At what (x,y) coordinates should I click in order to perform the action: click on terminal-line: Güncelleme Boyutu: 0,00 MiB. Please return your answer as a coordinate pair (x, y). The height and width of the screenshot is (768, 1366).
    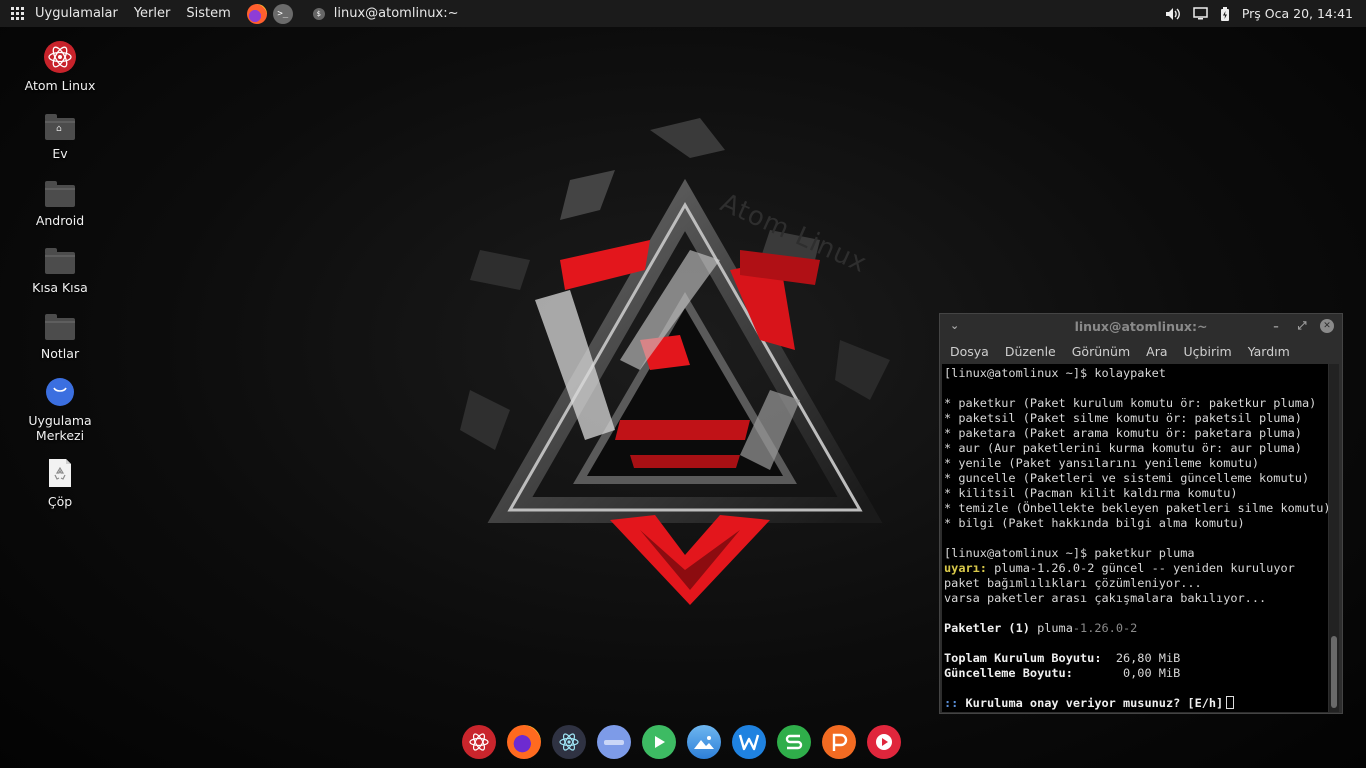
    Looking at the image, I should click on (1136, 673).